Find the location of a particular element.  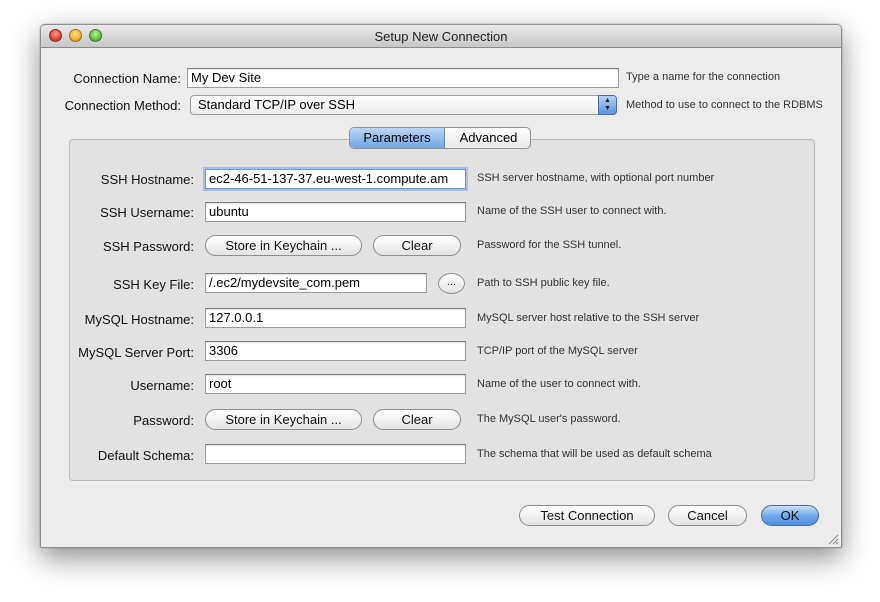

default-schema-label: Default Schema: is located at coordinates (145, 455).